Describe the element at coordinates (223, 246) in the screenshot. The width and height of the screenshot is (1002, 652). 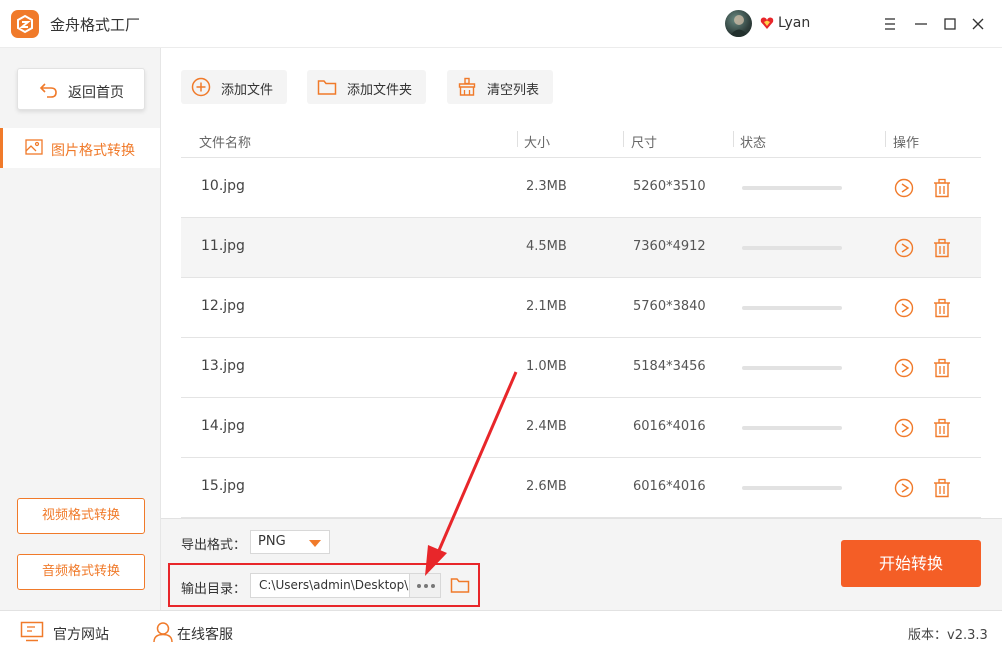
I see `file-name: 11.jpg` at that location.